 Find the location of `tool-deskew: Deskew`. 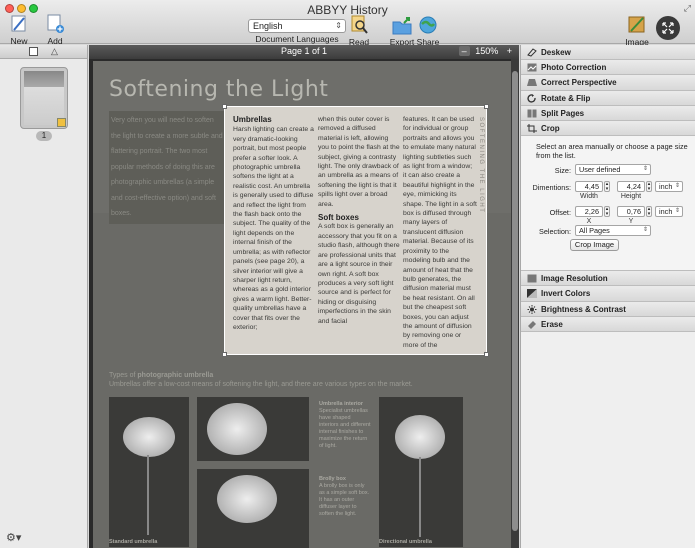

tool-deskew: Deskew is located at coordinates (608, 53).